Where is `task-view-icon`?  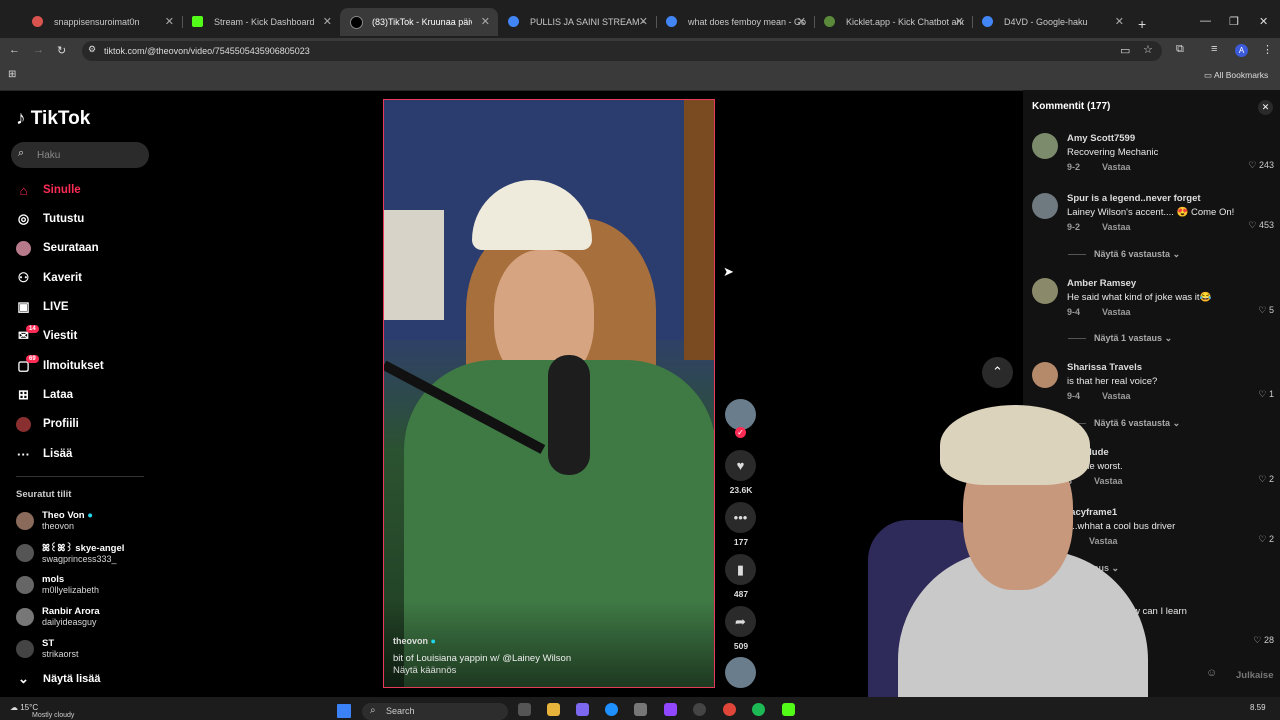 task-view-icon is located at coordinates (524, 709).